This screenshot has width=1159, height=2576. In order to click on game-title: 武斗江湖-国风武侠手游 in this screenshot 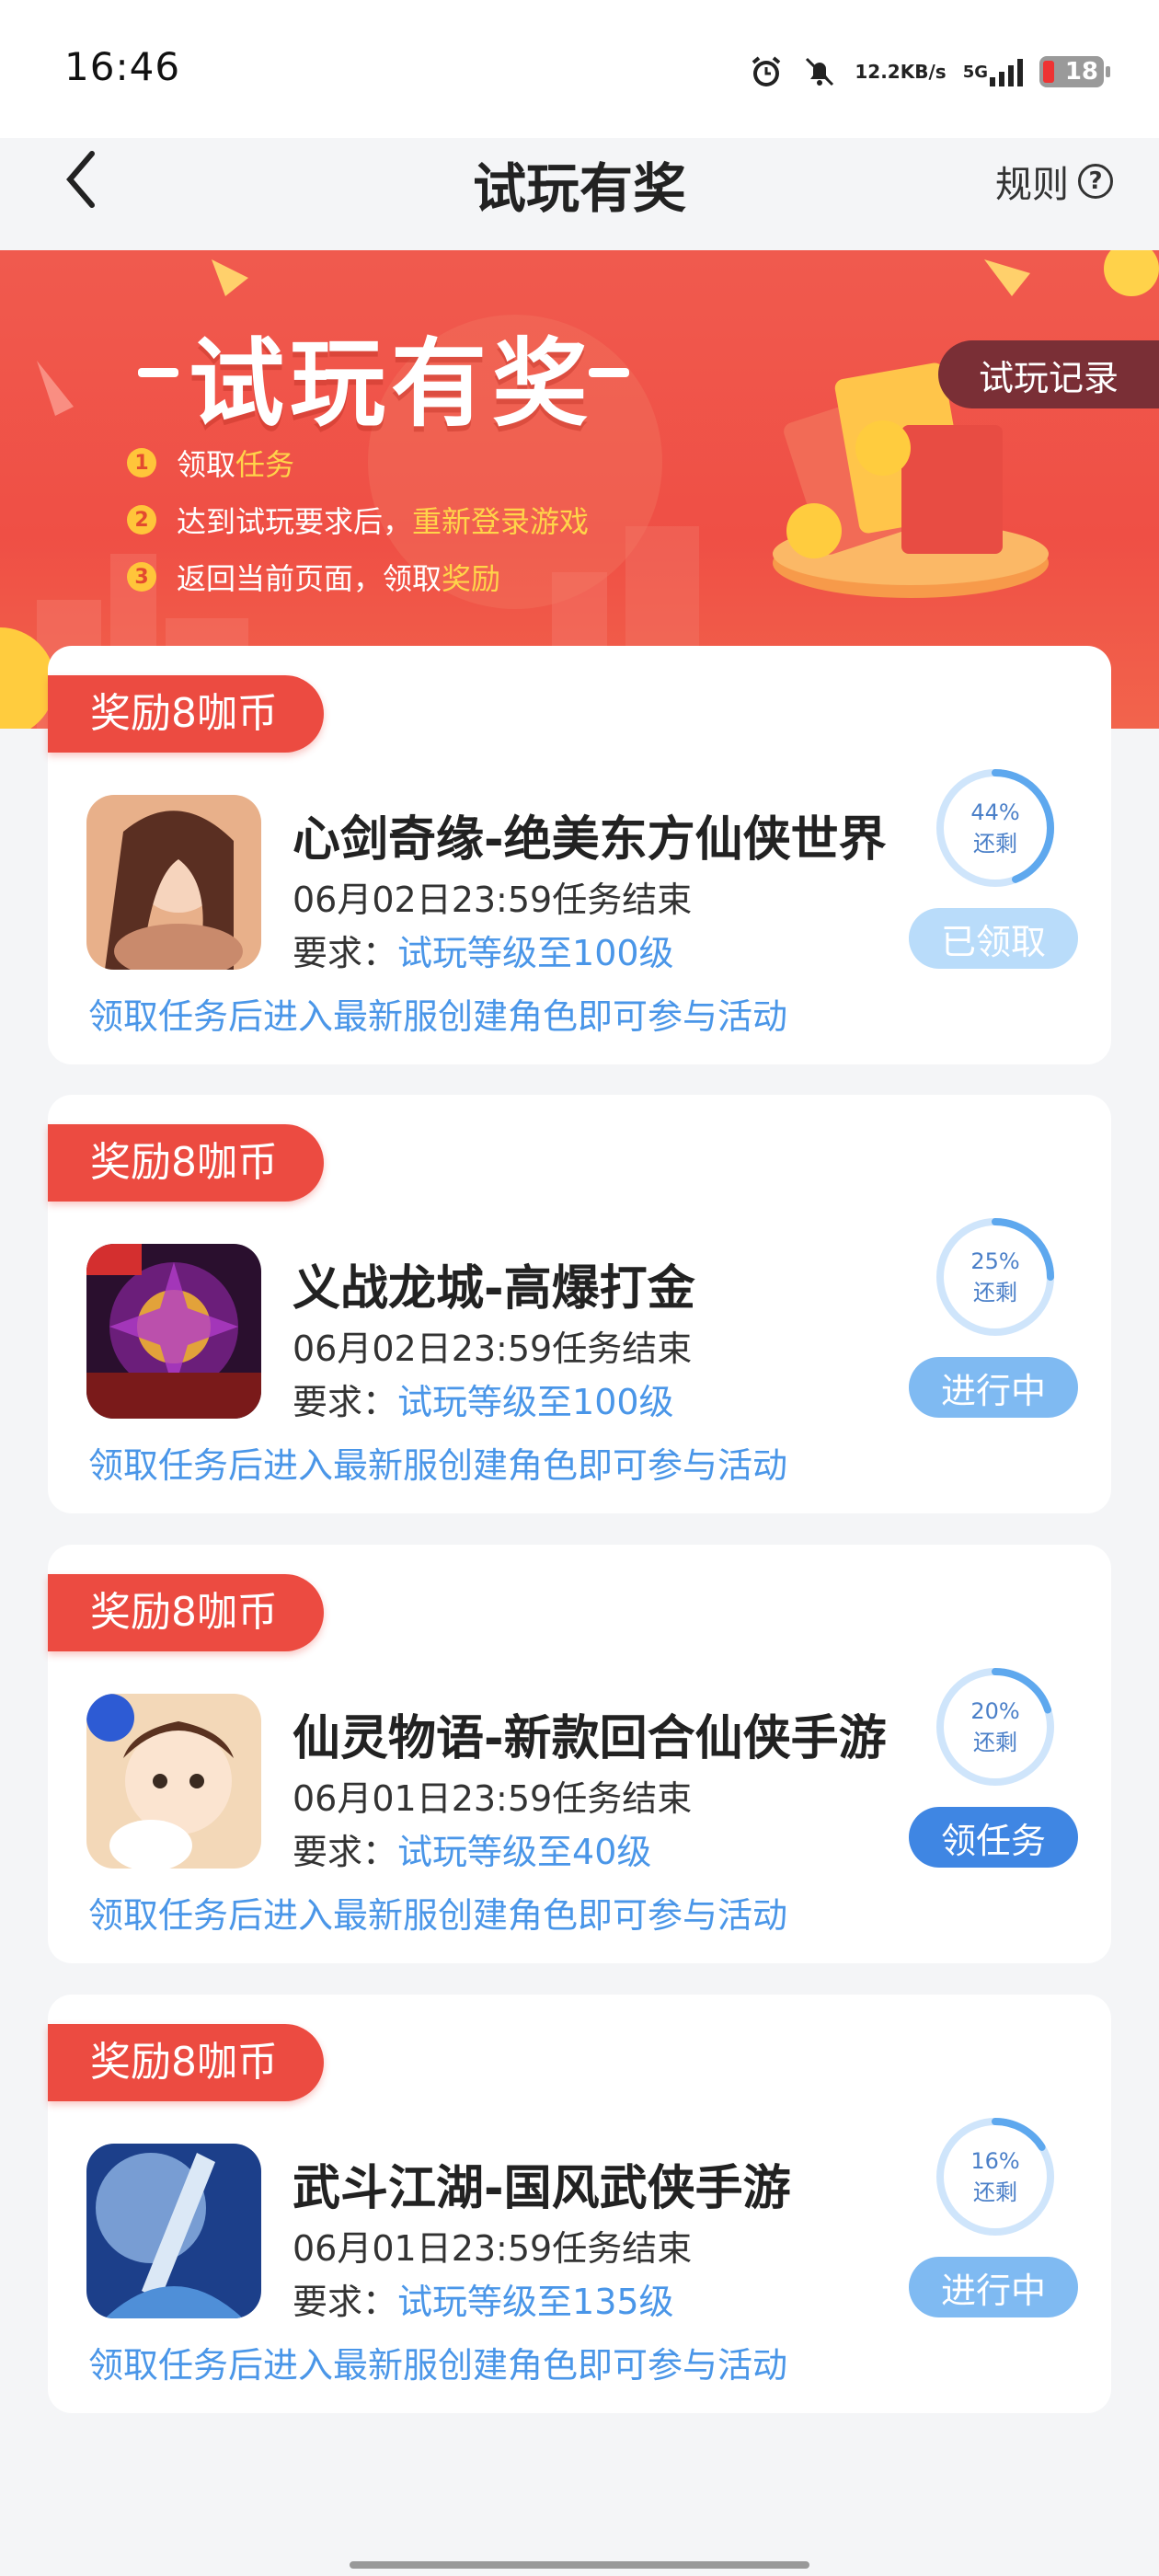, I will do `click(542, 2188)`.